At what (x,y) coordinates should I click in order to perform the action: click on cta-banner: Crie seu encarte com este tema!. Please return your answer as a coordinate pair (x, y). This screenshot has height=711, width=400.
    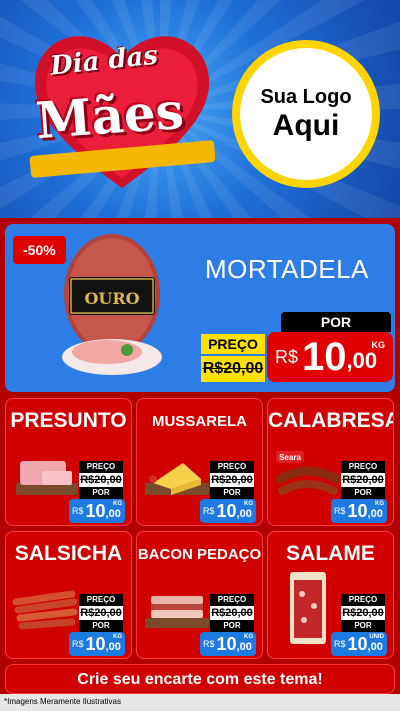
    Looking at the image, I should click on (200, 679).